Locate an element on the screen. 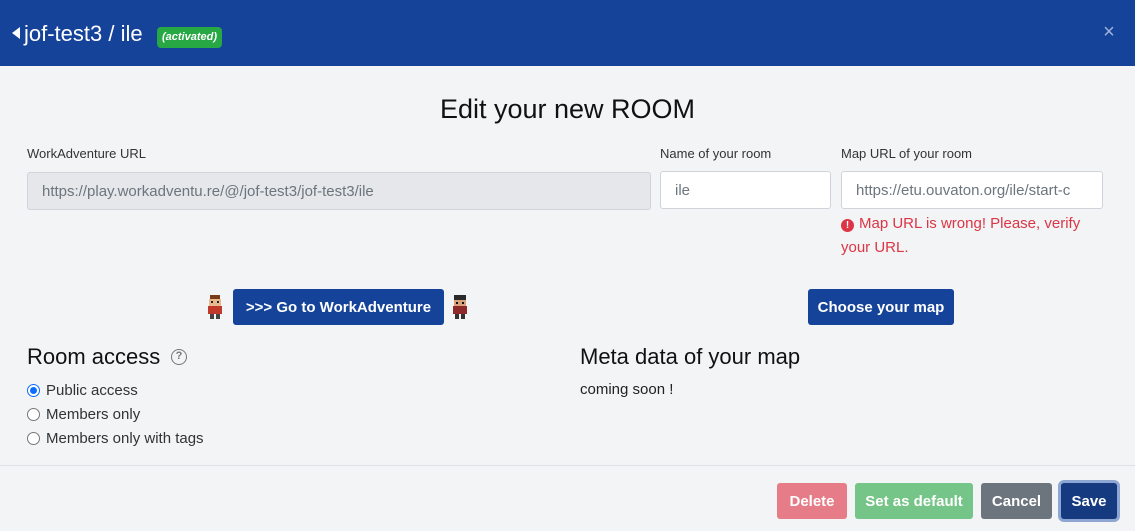 This screenshot has width=1135, height=531. footer-divider is located at coordinates (567, 465).